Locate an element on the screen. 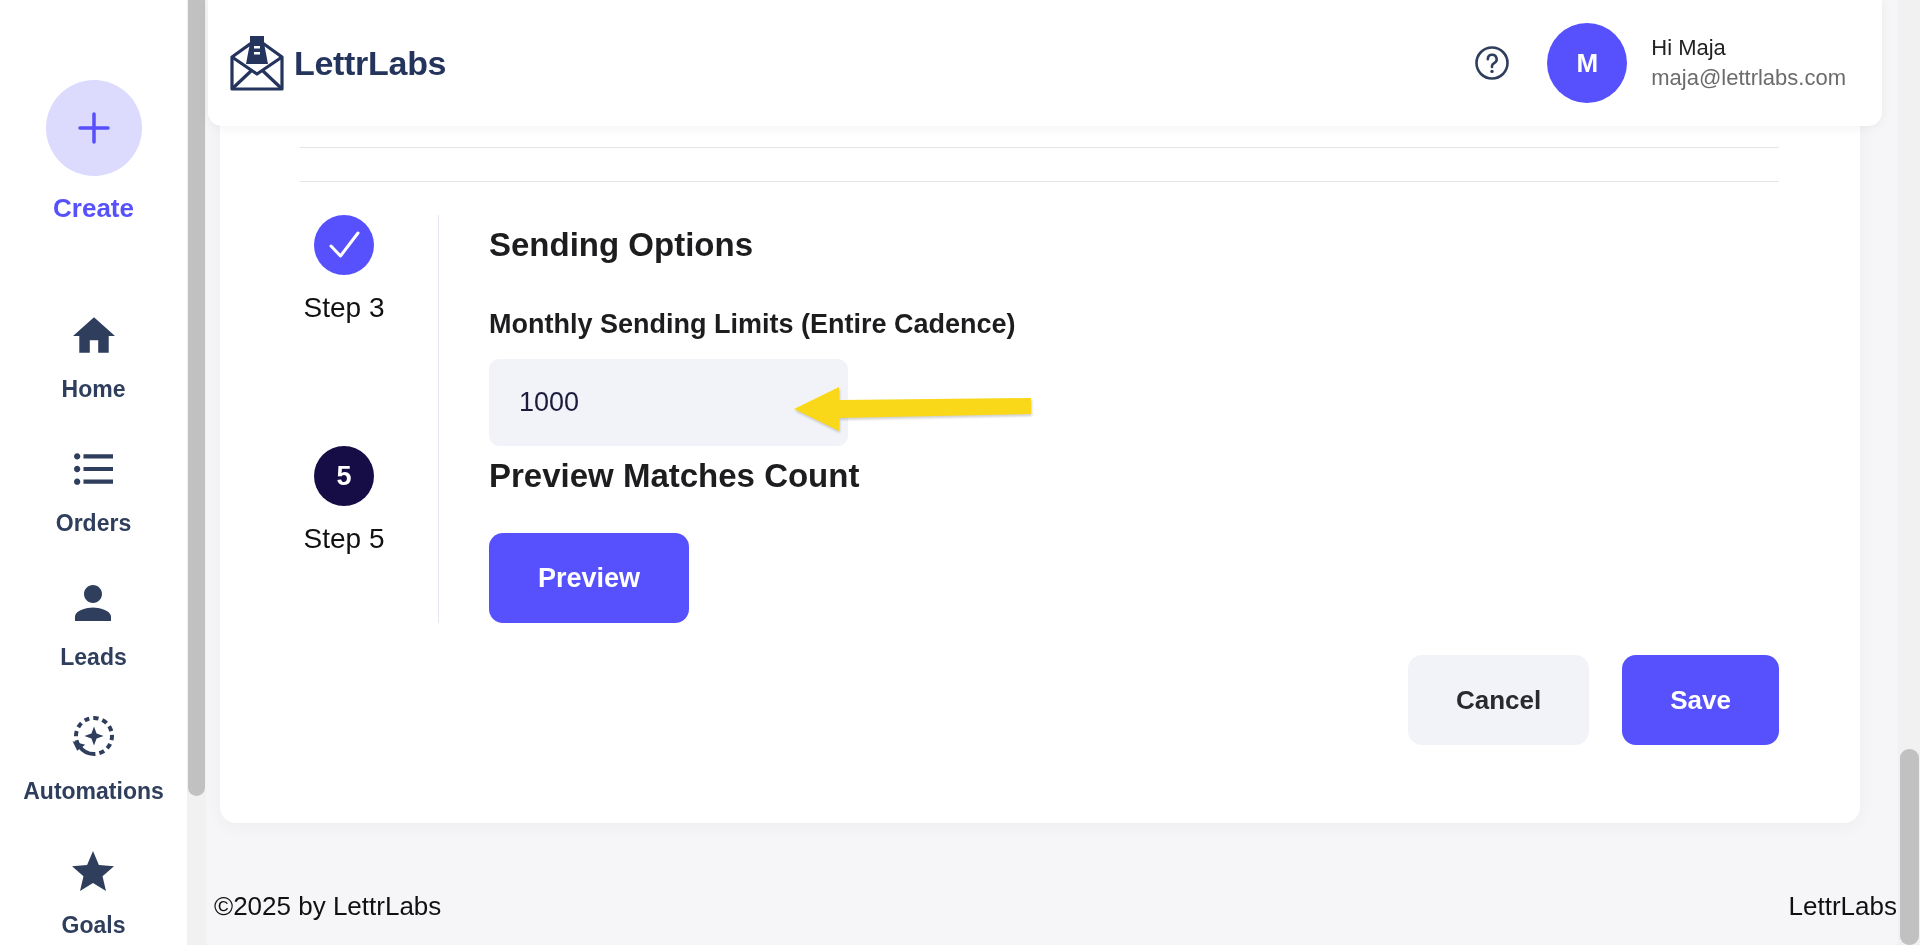  save-button: Save is located at coordinates (1700, 700).